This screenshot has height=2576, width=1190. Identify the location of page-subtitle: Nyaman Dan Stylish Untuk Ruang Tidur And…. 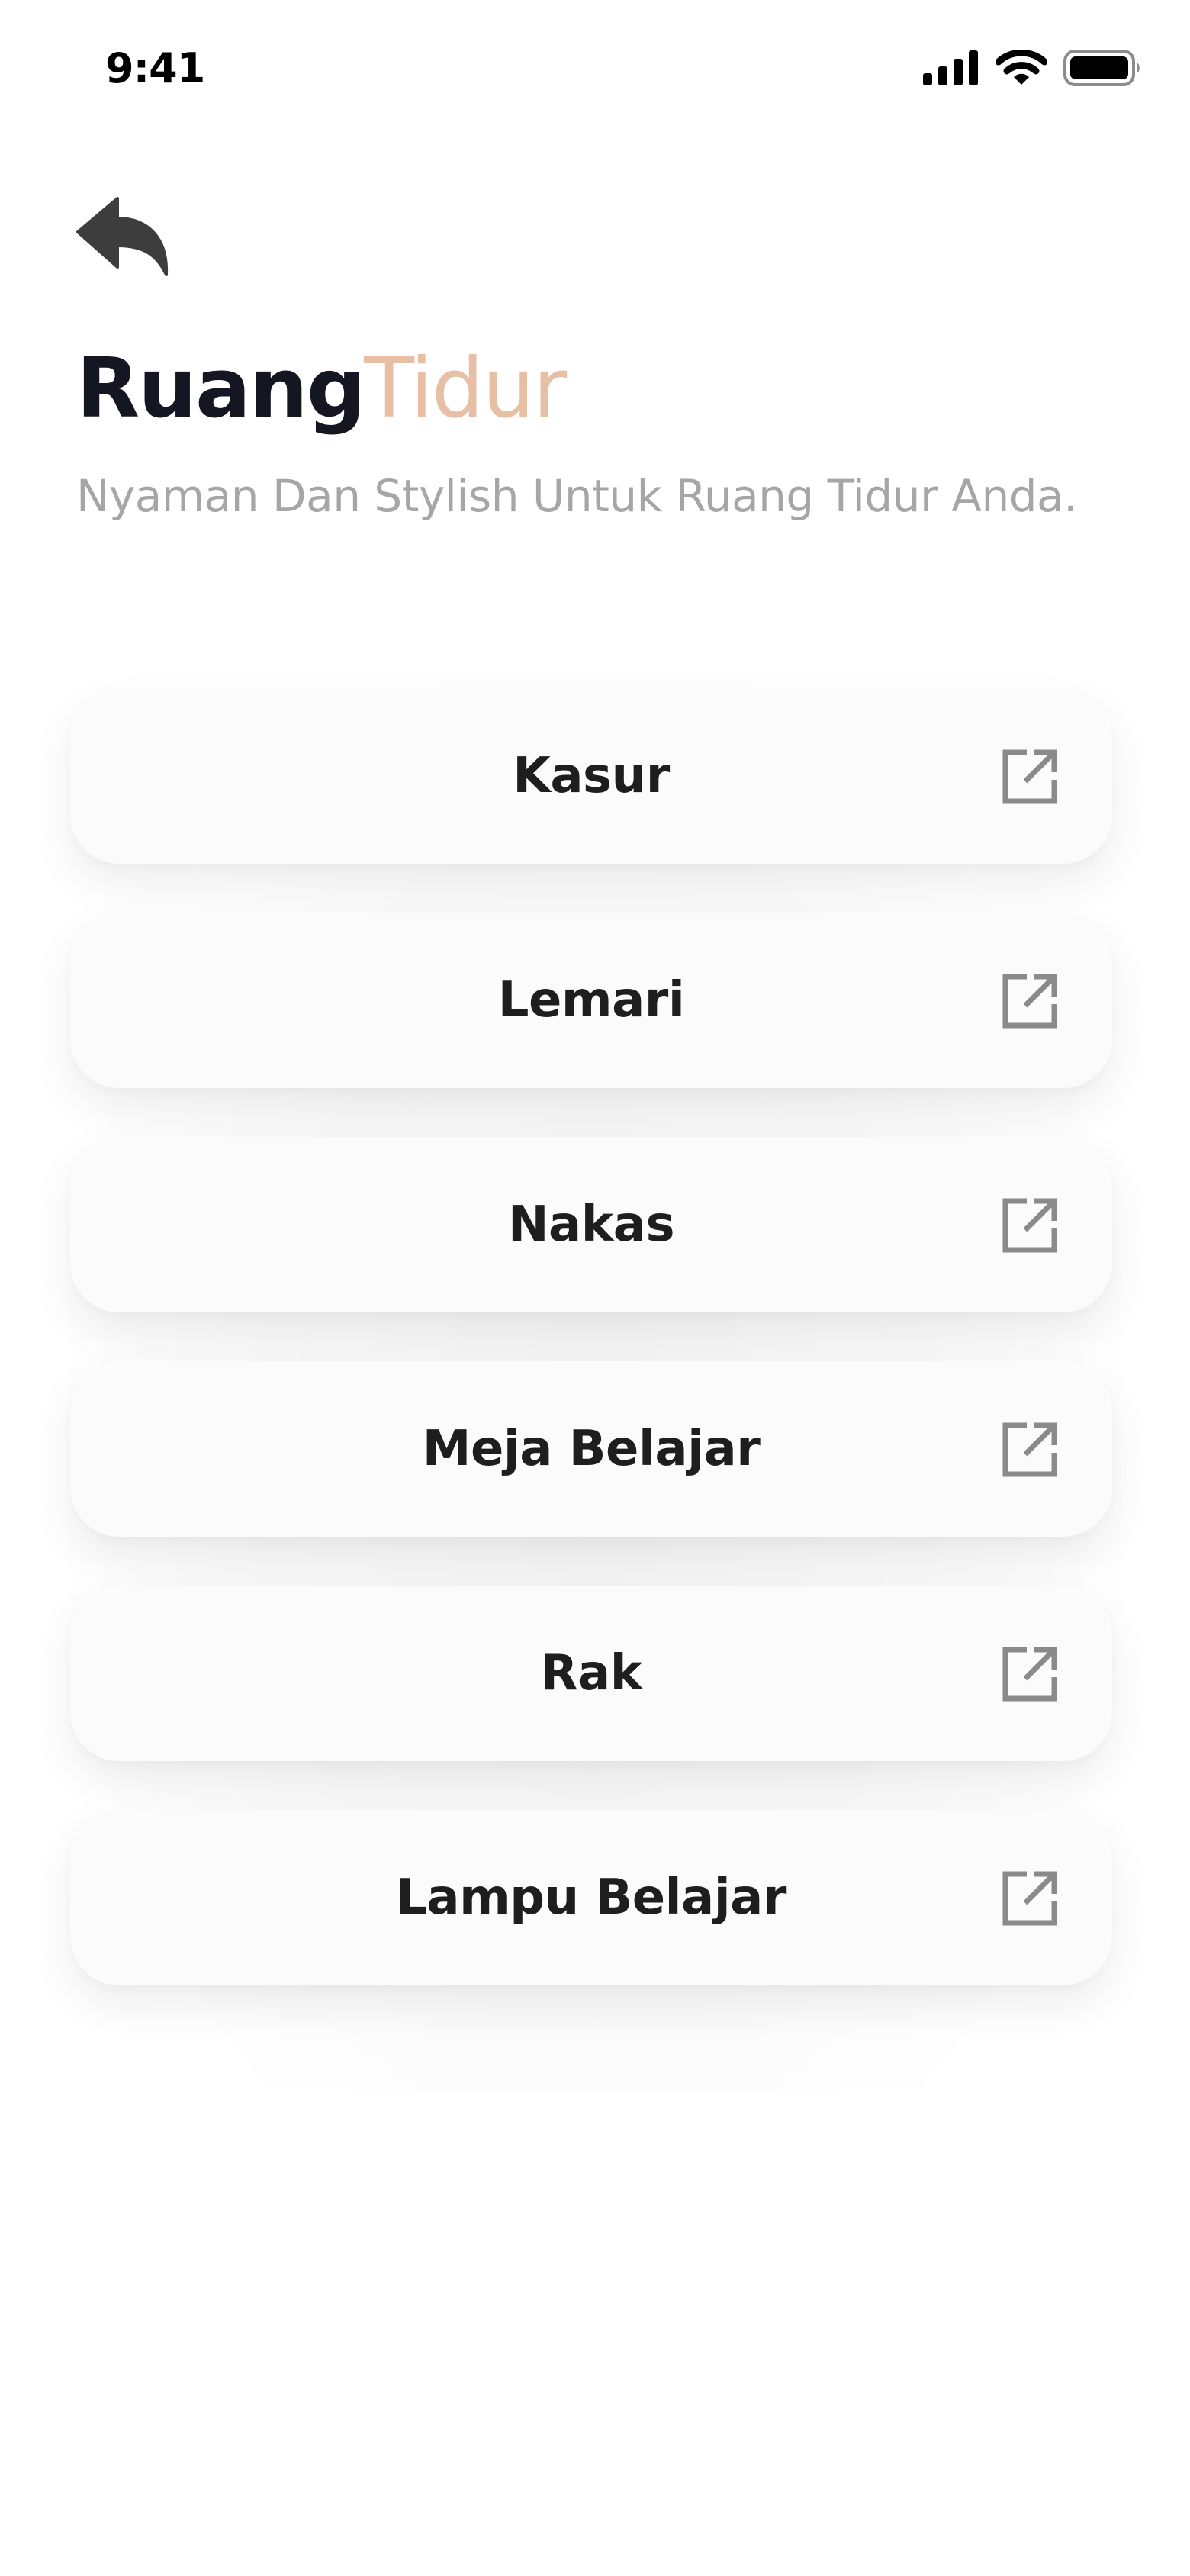
(577, 496).